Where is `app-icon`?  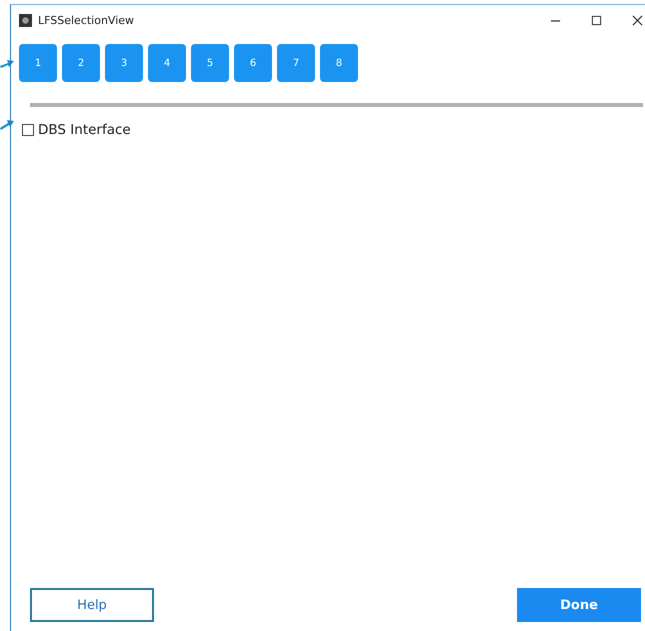 app-icon is located at coordinates (25, 20).